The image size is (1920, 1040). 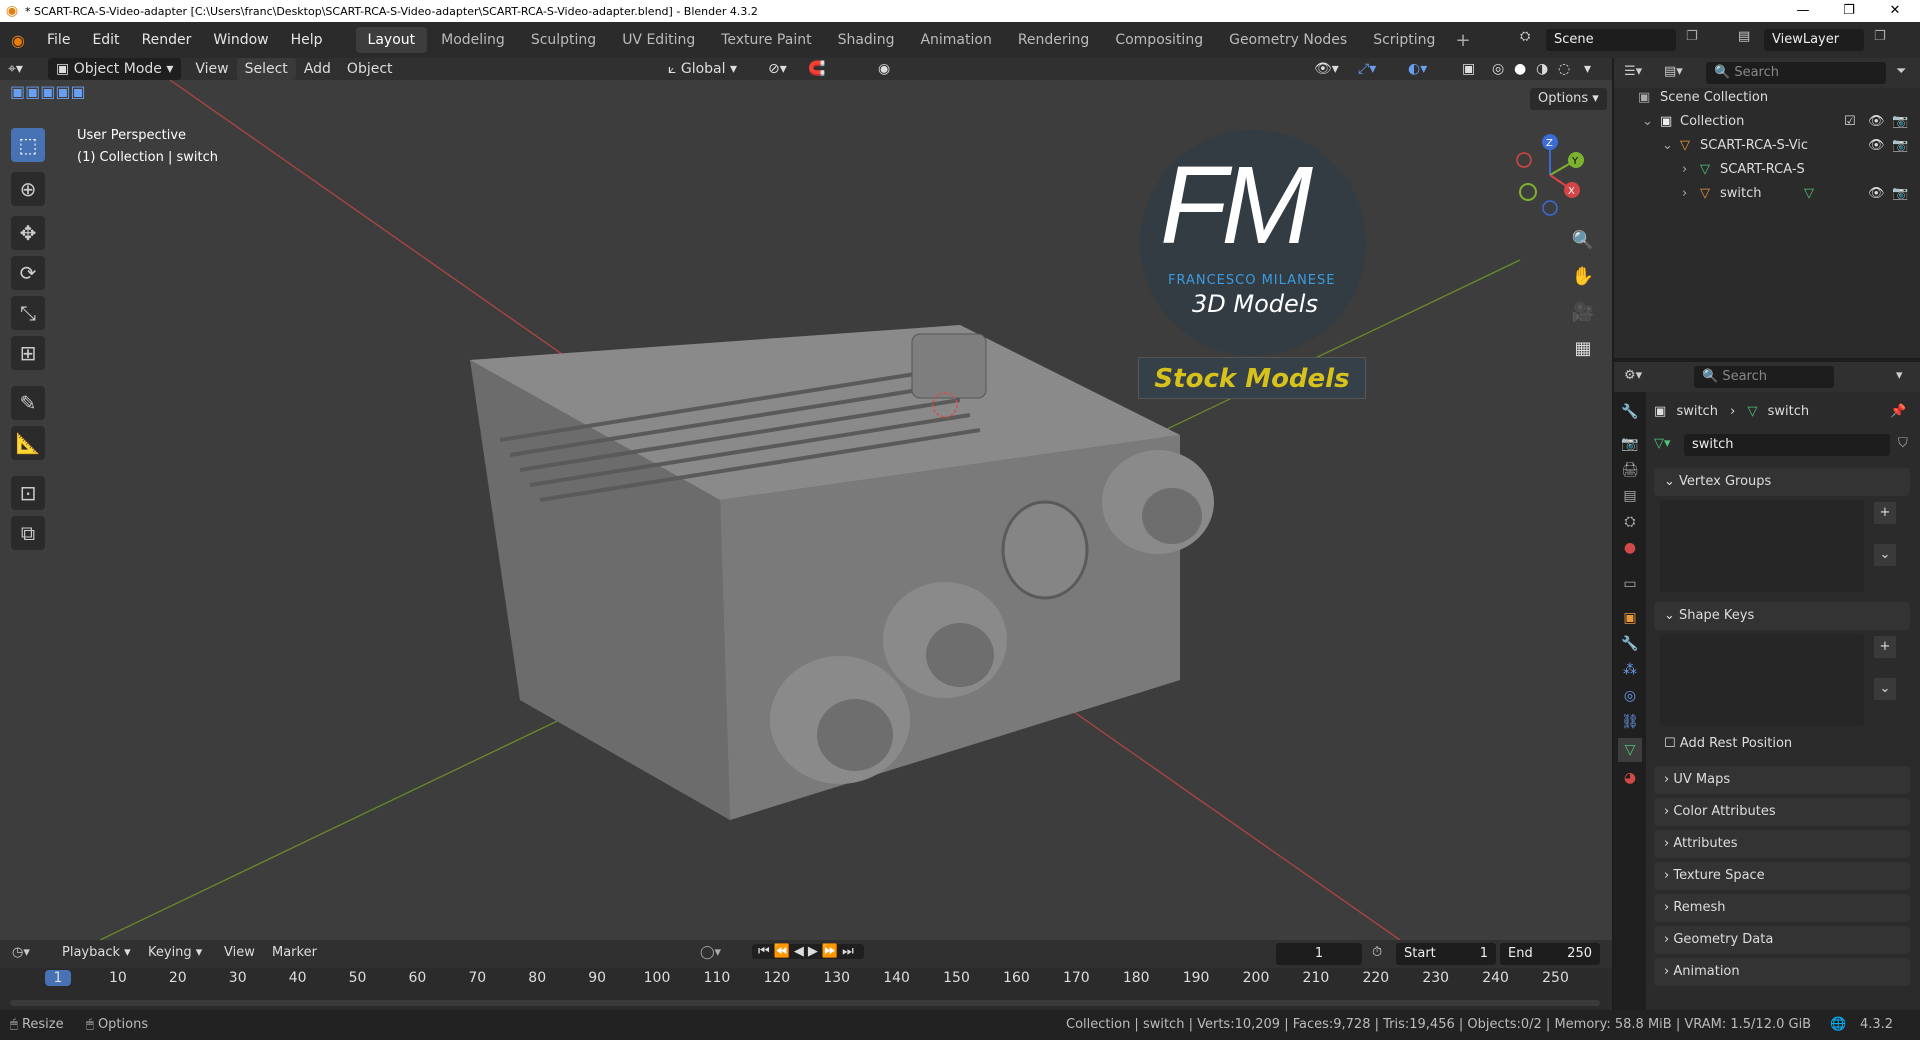 What do you see at coordinates (1673, 71) in the screenshot?
I see `display-mode-icon: ▤▾` at bounding box center [1673, 71].